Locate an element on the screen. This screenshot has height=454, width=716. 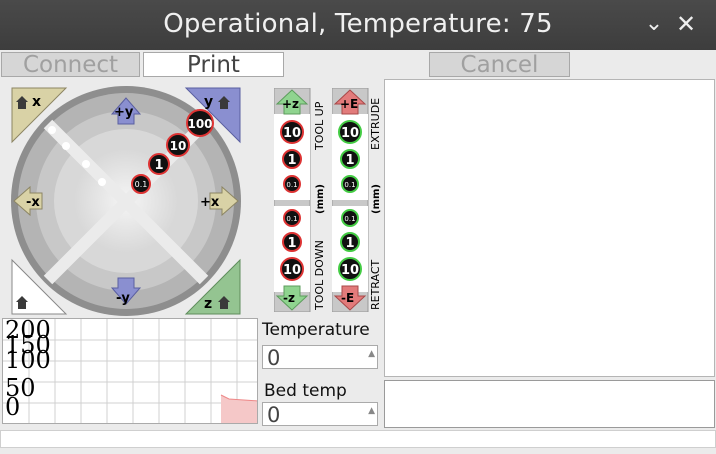
graph-y-tick: 100 is located at coordinates (28, 360).